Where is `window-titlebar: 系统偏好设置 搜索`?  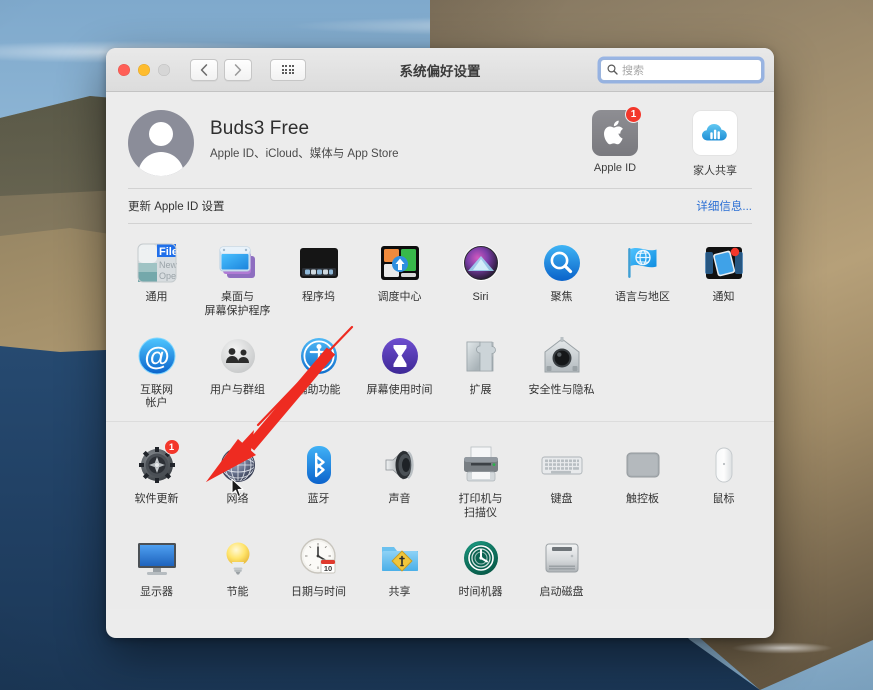
window-titlebar: 系统偏好设置 搜索 is located at coordinates (440, 70).